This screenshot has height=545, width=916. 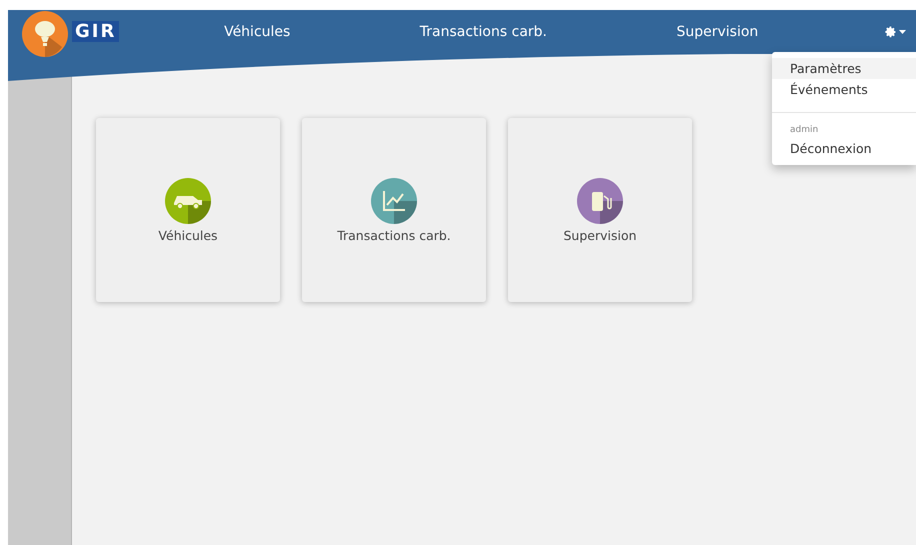 What do you see at coordinates (844, 68) in the screenshot?
I see `menu-item: Paramètres` at bounding box center [844, 68].